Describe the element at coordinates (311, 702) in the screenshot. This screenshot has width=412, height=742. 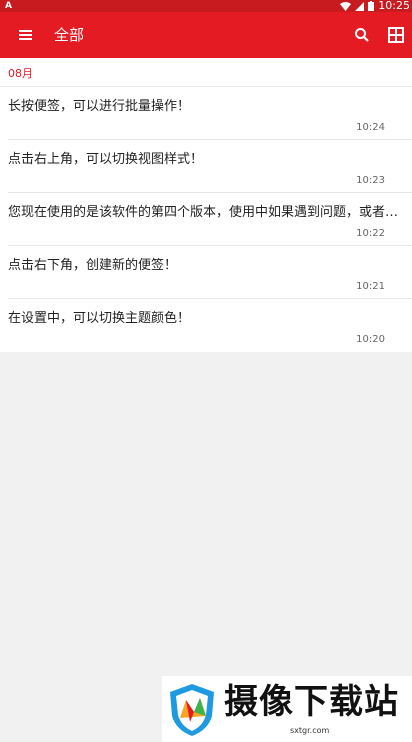
I see `watermark-brand: 摄像下载站` at that location.